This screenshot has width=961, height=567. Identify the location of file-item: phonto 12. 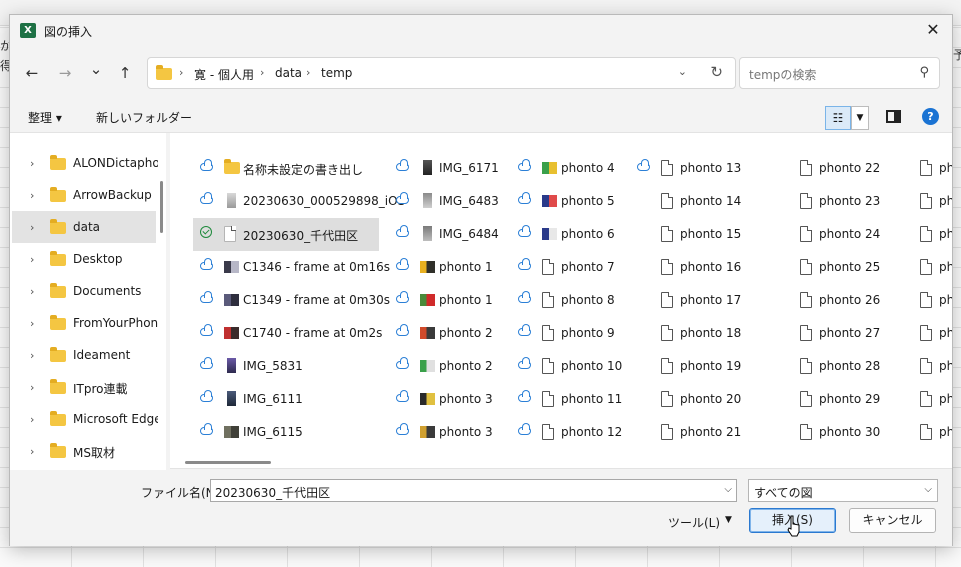
(570, 432).